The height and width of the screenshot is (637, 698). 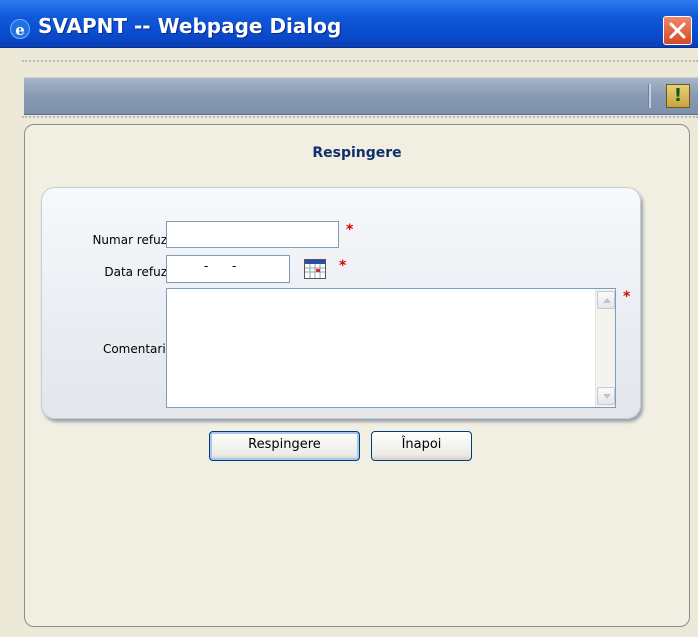 What do you see at coordinates (361, 96) in the screenshot?
I see `toolbar: !` at bounding box center [361, 96].